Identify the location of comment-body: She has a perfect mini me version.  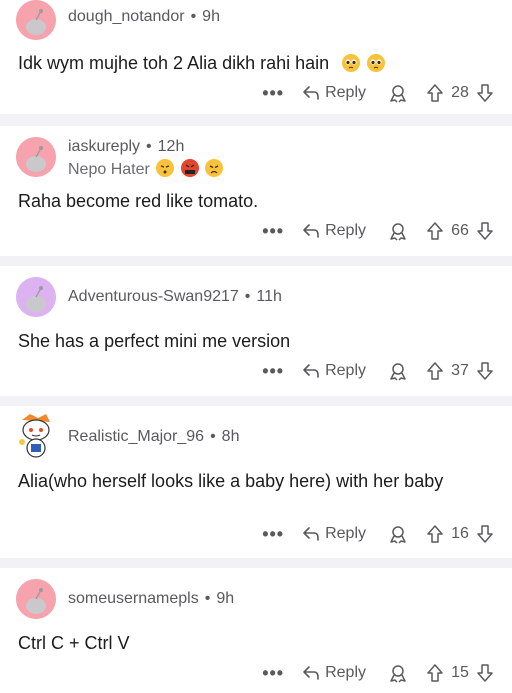
(245, 341).